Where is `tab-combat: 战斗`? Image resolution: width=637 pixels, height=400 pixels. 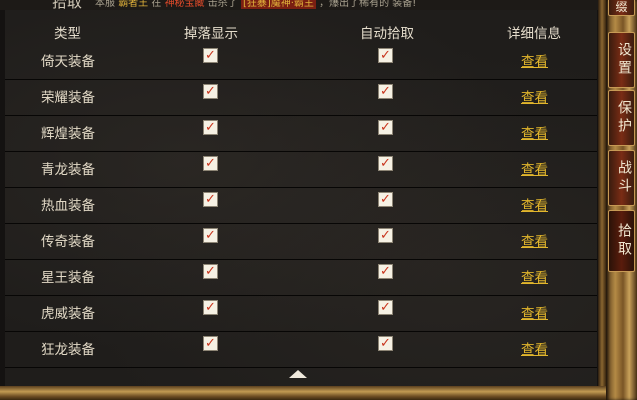 tab-combat: 战斗 is located at coordinates (621, 178).